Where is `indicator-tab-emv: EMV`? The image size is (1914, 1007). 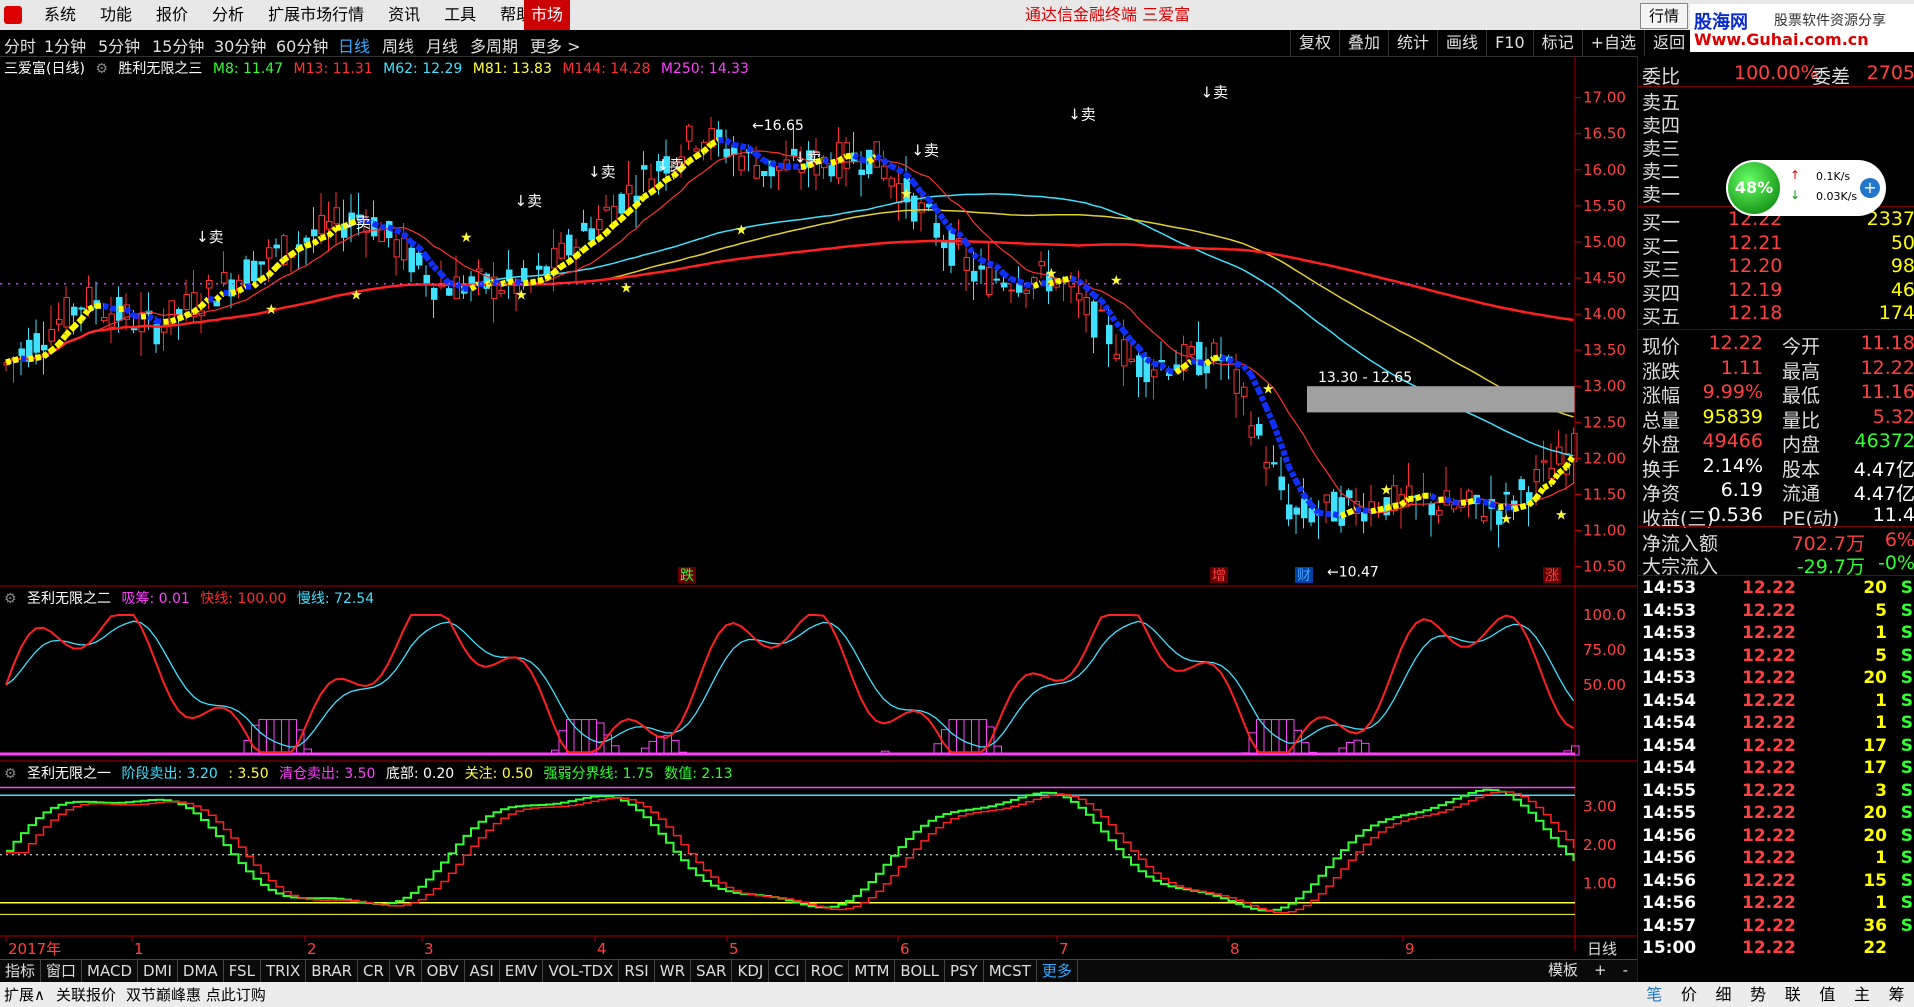 indicator-tab-emv: EMV is located at coordinates (522, 971).